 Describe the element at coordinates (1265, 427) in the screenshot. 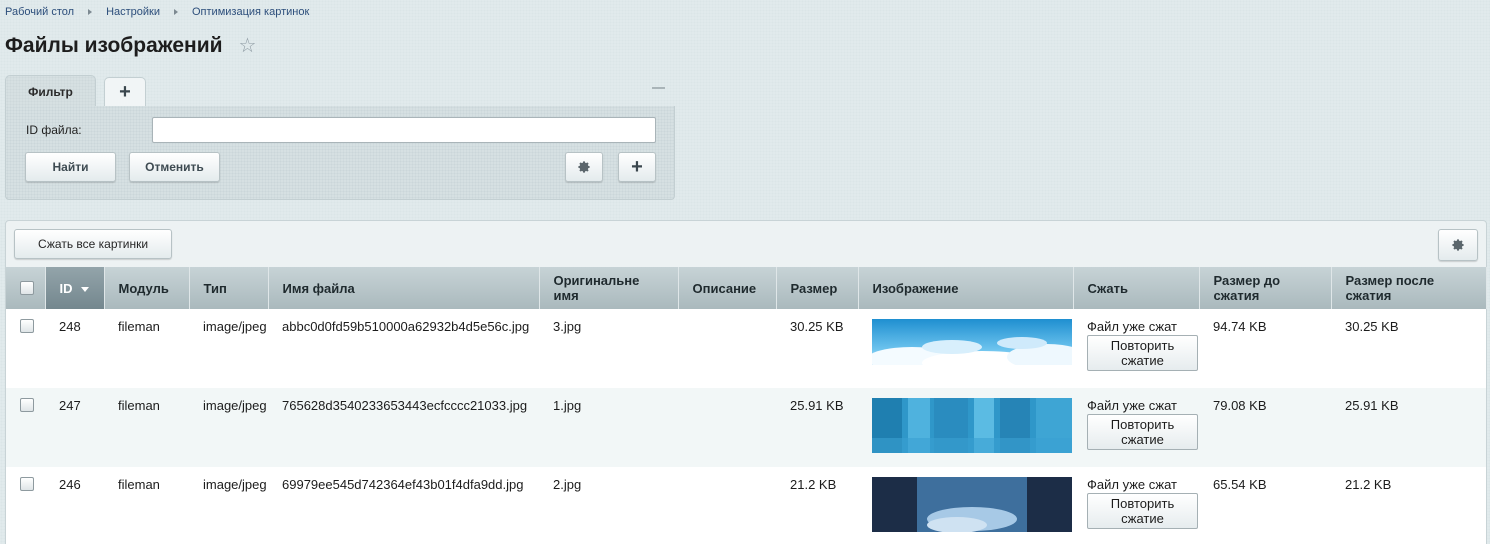

I see `cell-size-before: 79.08 KB` at that location.